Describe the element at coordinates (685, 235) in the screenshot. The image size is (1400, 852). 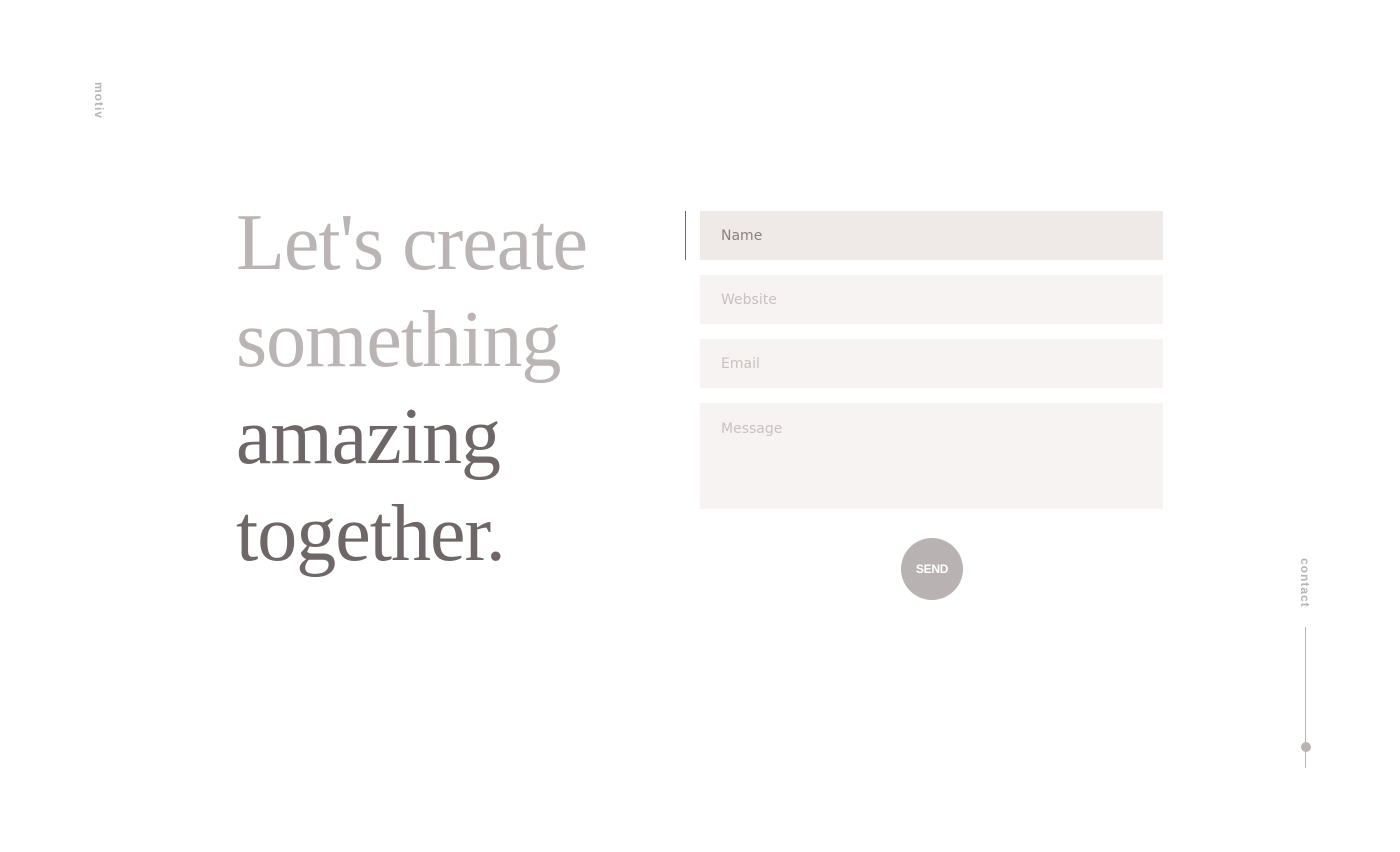
I see `focus-indicator` at that location.